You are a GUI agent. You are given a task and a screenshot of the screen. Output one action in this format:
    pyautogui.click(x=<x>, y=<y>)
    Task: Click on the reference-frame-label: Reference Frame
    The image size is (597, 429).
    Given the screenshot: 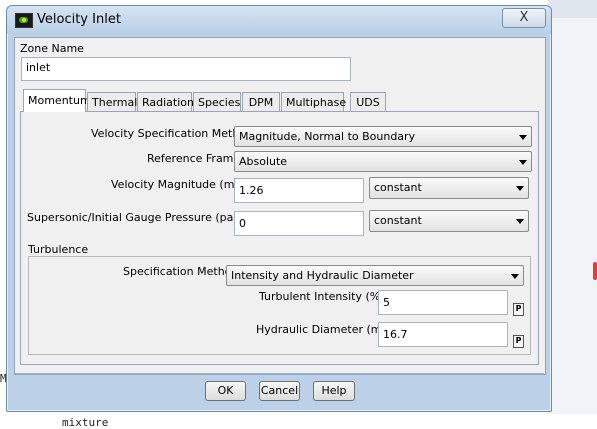 What is the action you would take?
    pyautogui.click(x=194, y=158)
    